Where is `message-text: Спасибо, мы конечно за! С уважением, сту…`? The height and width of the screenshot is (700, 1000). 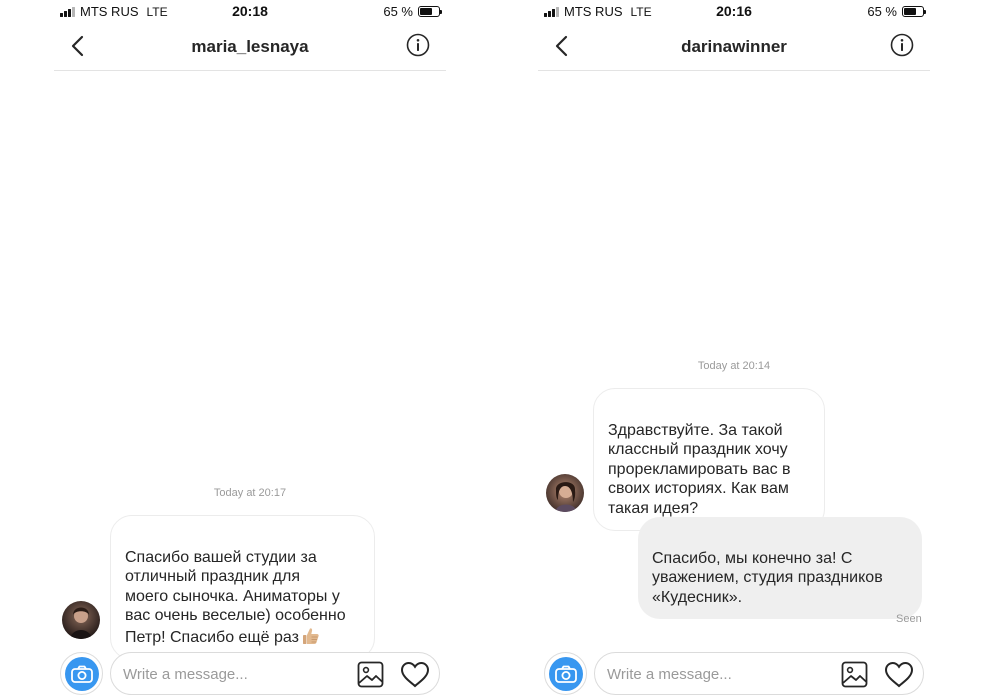
message-text: Спасибо, мы конечно за! С уважением, сту… is located at coordinates (767, 577).